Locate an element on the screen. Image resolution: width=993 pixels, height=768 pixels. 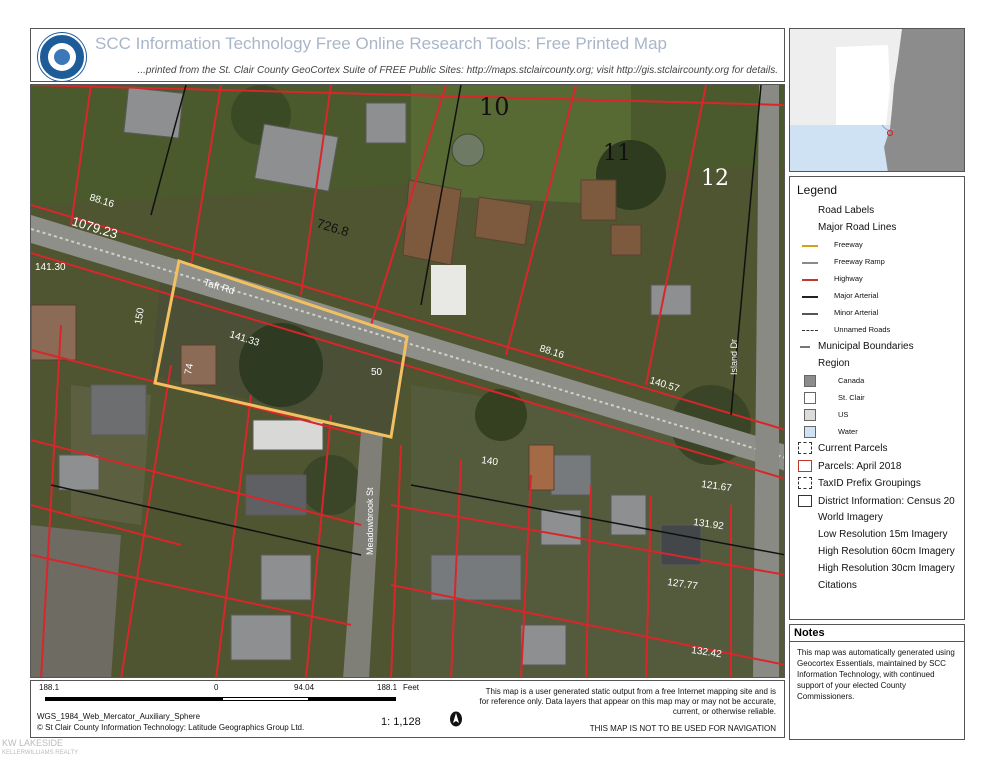
road-label-island: Island Dr is located at coordinates (734, 357).